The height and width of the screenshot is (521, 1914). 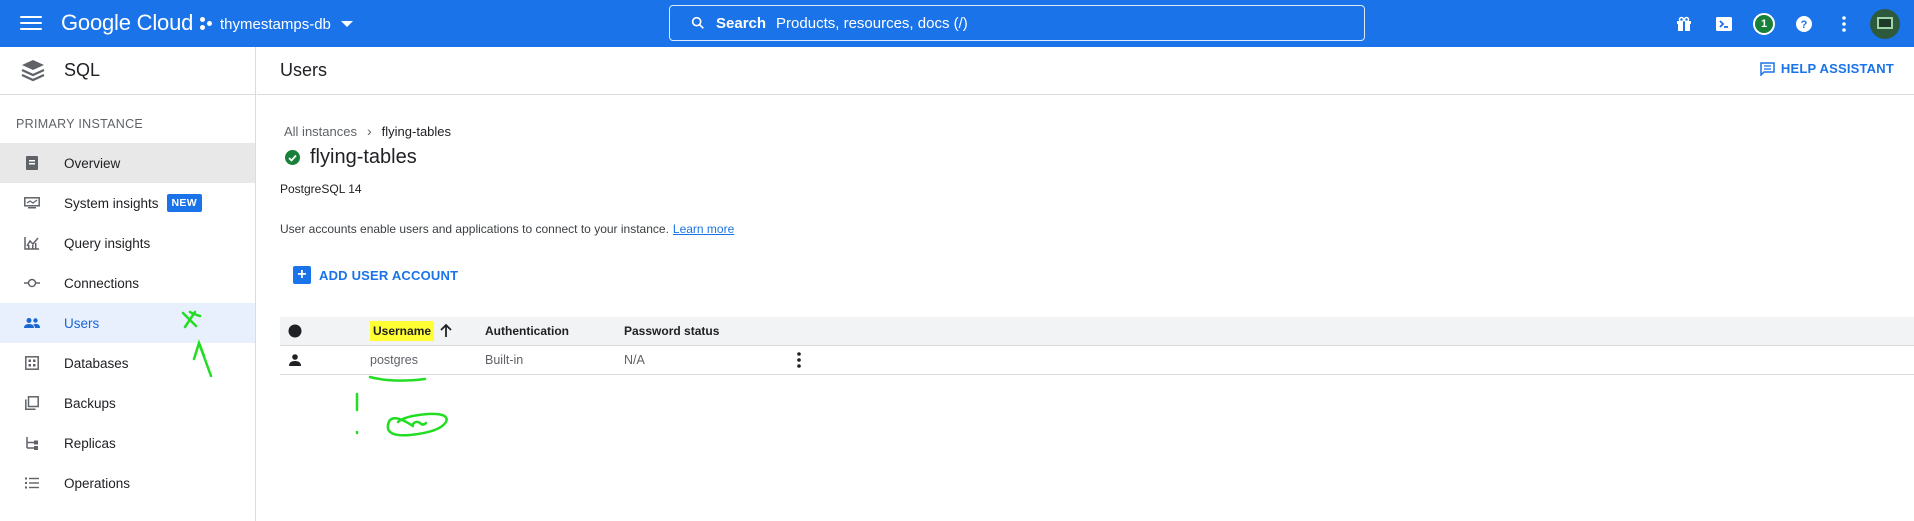 I want to click on help-icon: ?, so click(x=1804, y=24).